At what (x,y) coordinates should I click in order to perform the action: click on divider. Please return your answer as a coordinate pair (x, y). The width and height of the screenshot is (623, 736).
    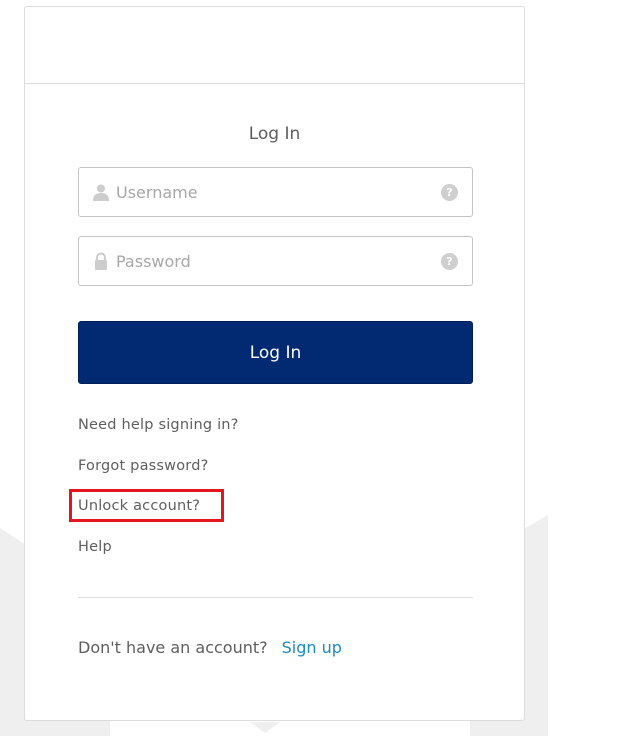
    Looking at the image, I should click on (275, 597).